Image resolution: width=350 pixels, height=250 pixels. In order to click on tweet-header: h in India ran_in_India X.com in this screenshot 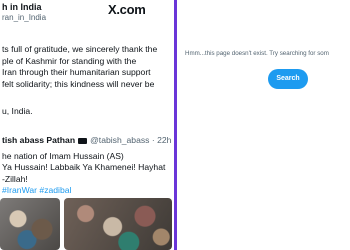, I will do `click(87, 13)`.